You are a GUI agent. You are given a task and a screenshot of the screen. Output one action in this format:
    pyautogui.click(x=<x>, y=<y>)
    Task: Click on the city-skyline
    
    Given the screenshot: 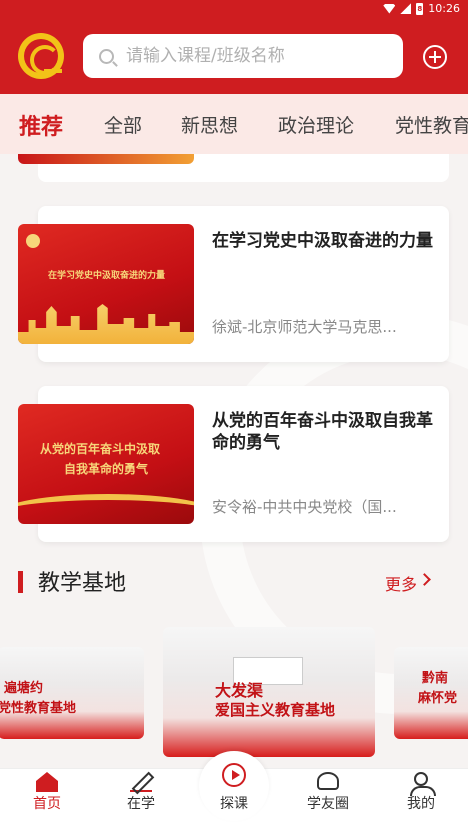 What is the action you would take?
    pyautogui.click(x=106, y=324)
    